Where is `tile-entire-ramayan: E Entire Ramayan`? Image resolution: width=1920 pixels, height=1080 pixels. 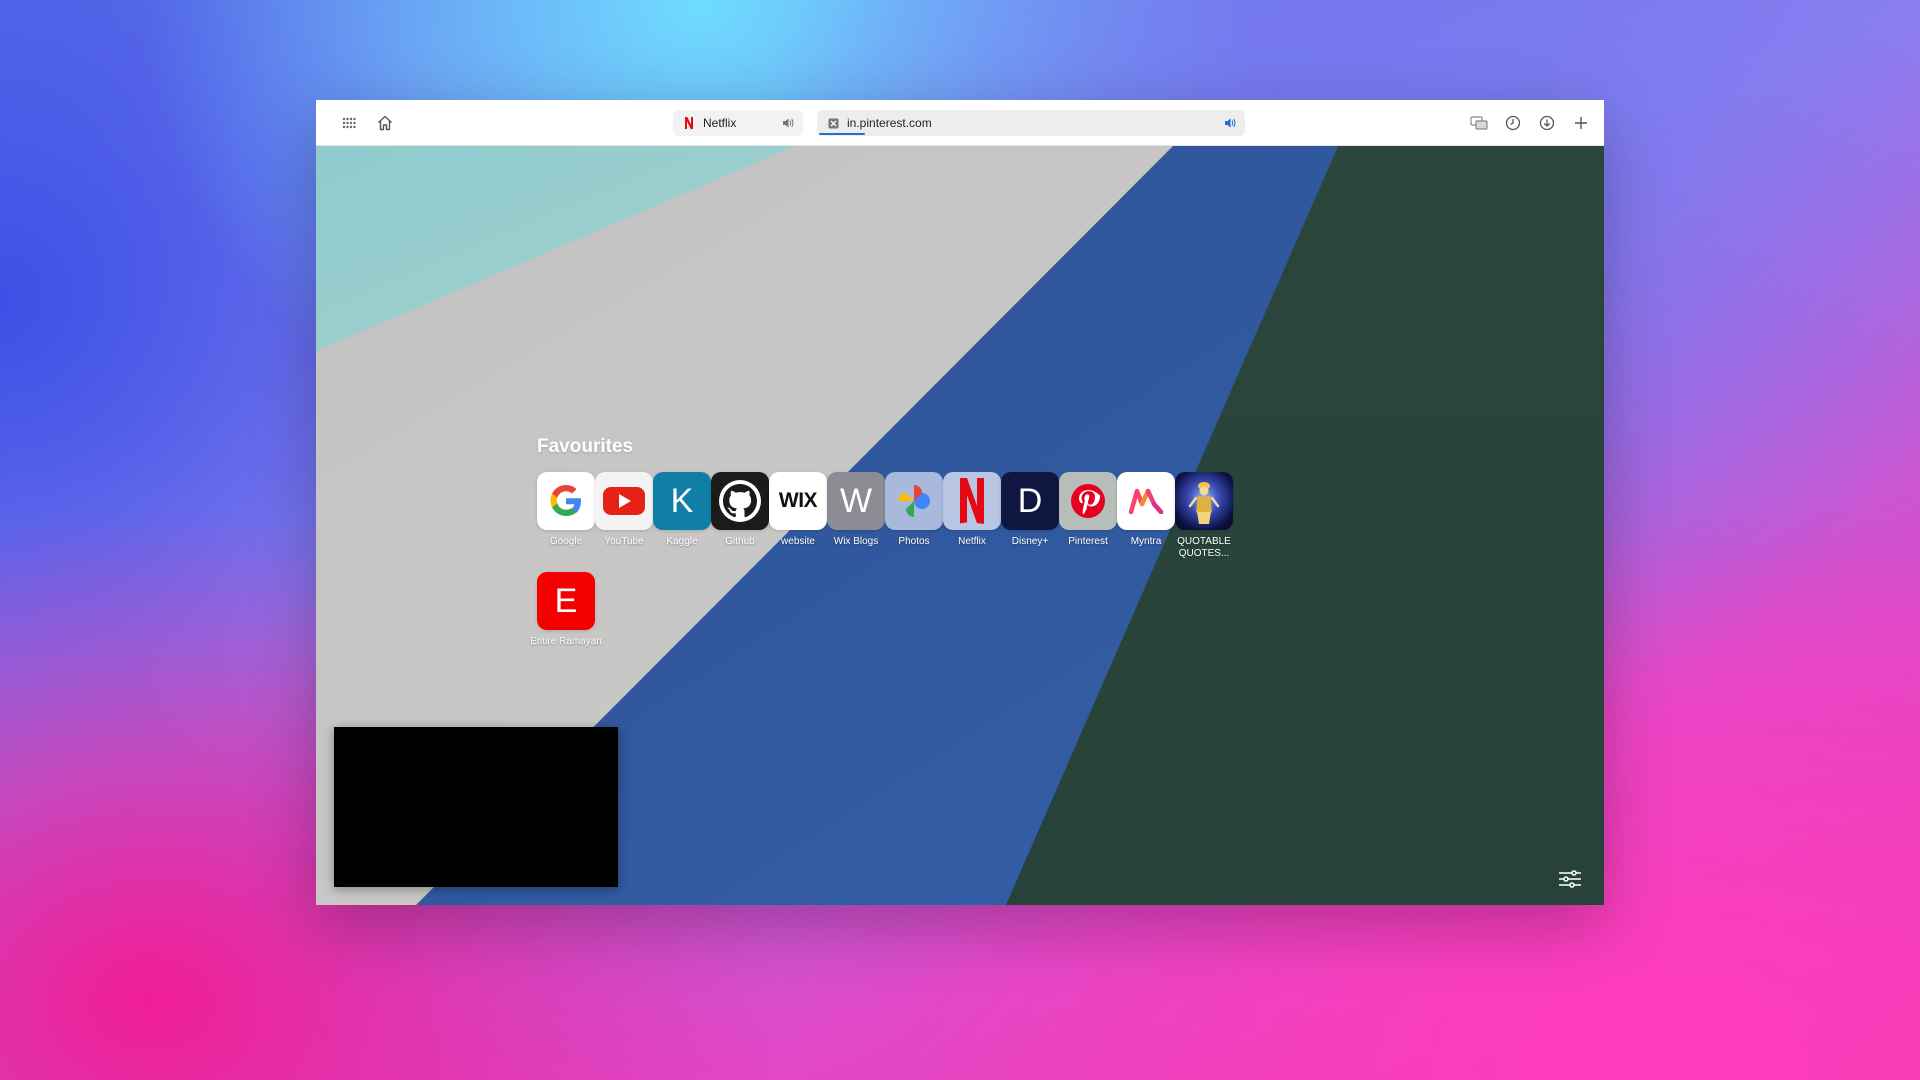
tile-entire-ramayan: E Entire Ramayan is located at coordinates (566, 610).